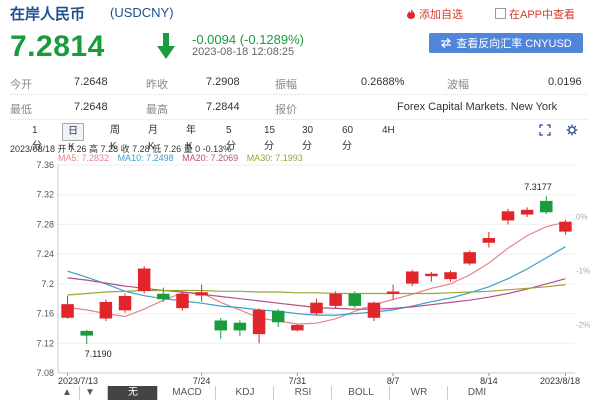 This screenshot has width=600, height=400. What do you see at coordinates (545, 131) in the screenshot?
I see `fullscreen-icon` at bounding box center [545, 131].